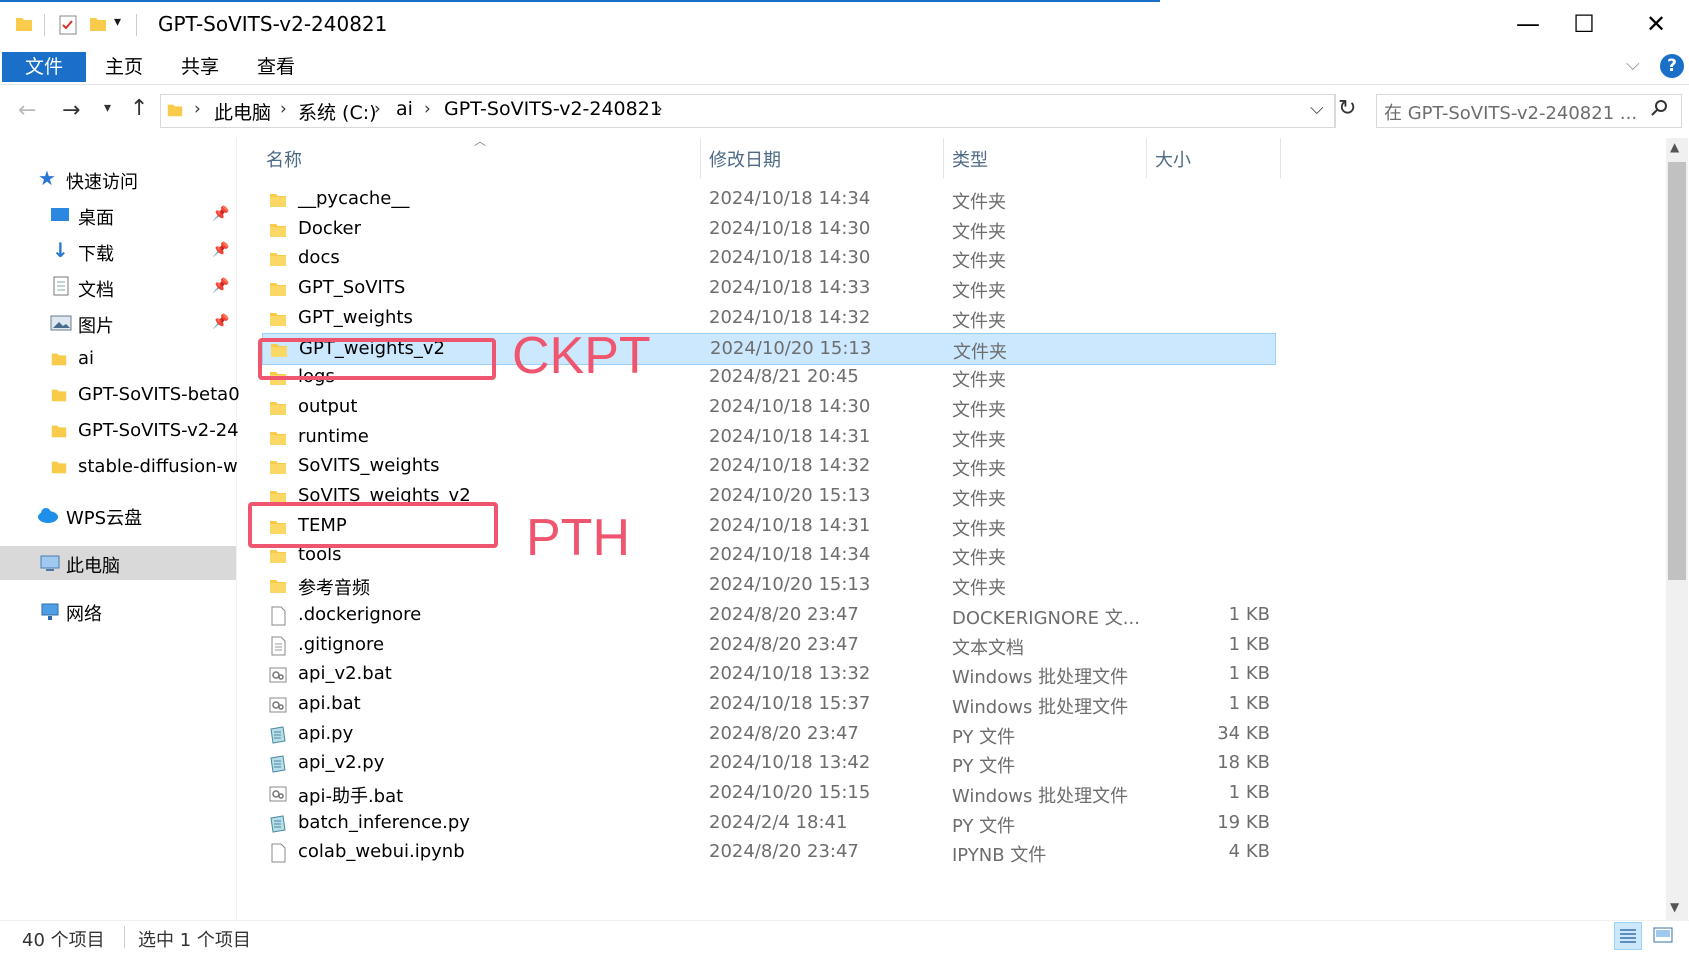 The width and height of the screenshot is (1689, 957). I want to click on table-row: Docker 2024/10/18 14:30 文件夹, so click(769, 230).